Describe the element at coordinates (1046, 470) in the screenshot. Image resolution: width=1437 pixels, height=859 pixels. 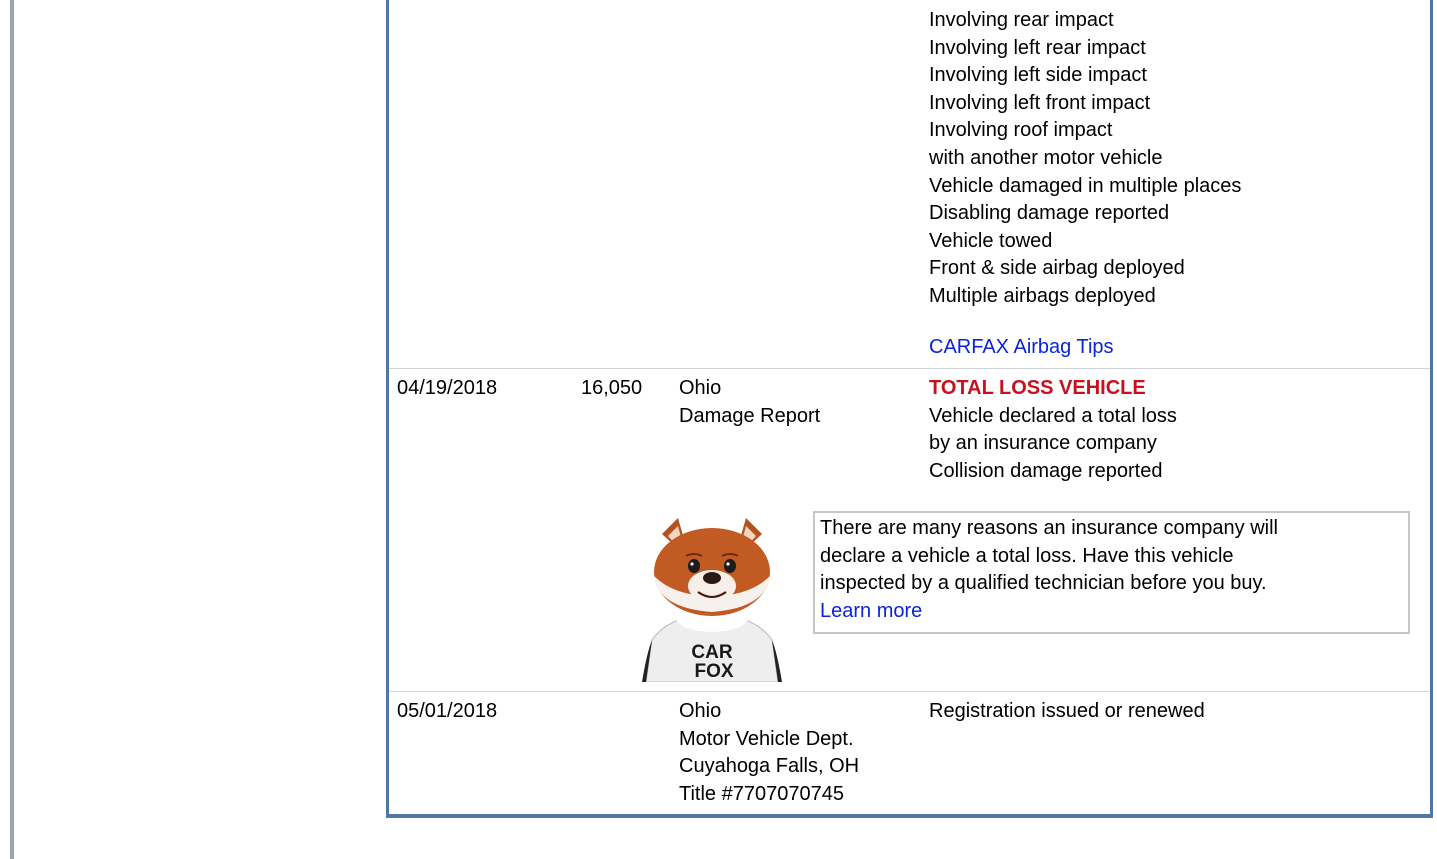
I see `detail-line: Collision damage reported` at that location.